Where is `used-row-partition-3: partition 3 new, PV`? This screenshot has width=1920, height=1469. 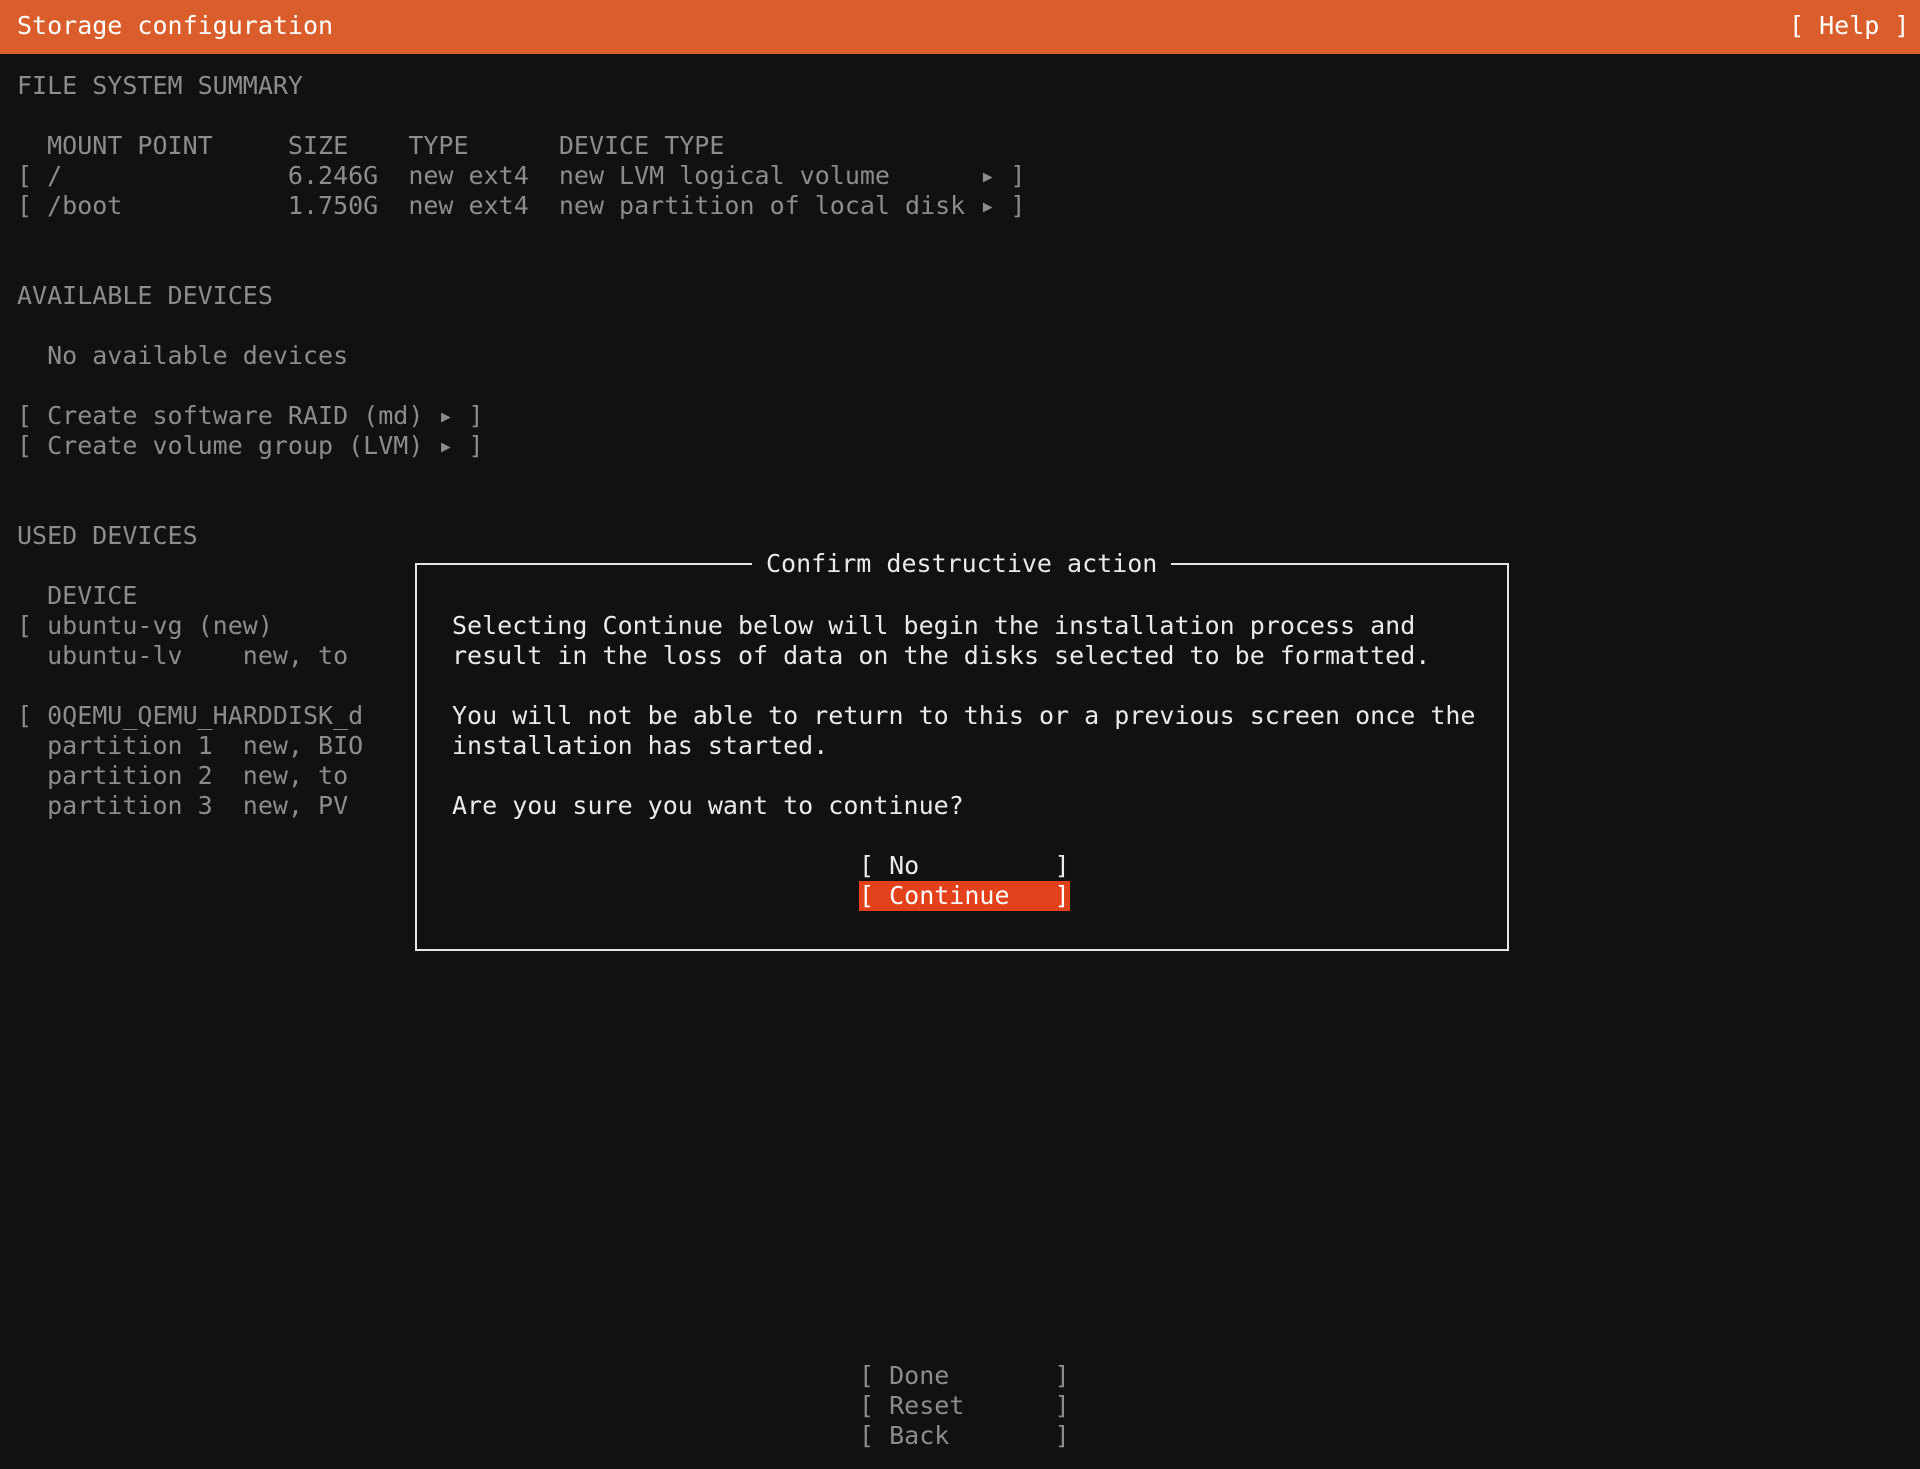 used-row-partition-3: partition 3 new, PV is located at coordinates (183, 805).